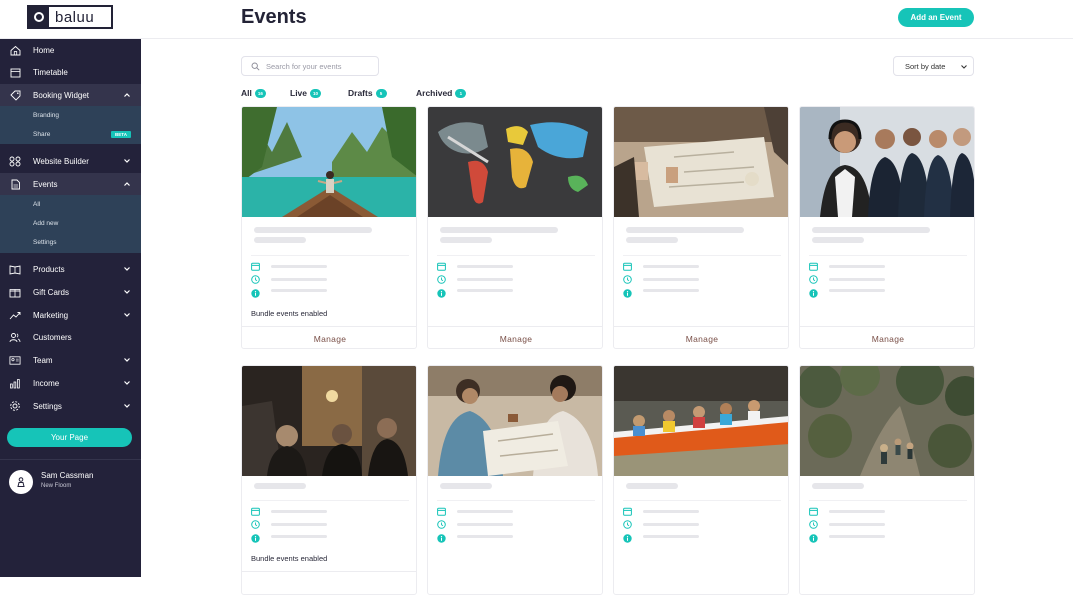 The image size is (1073, 595). I want to click on sidebar-item-marketing: Marketing, so click(70, 315).